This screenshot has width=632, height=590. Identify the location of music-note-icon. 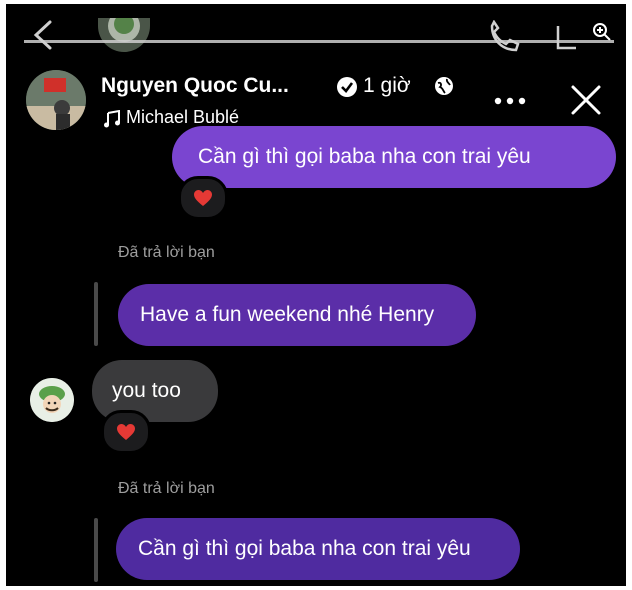
(112, 119).